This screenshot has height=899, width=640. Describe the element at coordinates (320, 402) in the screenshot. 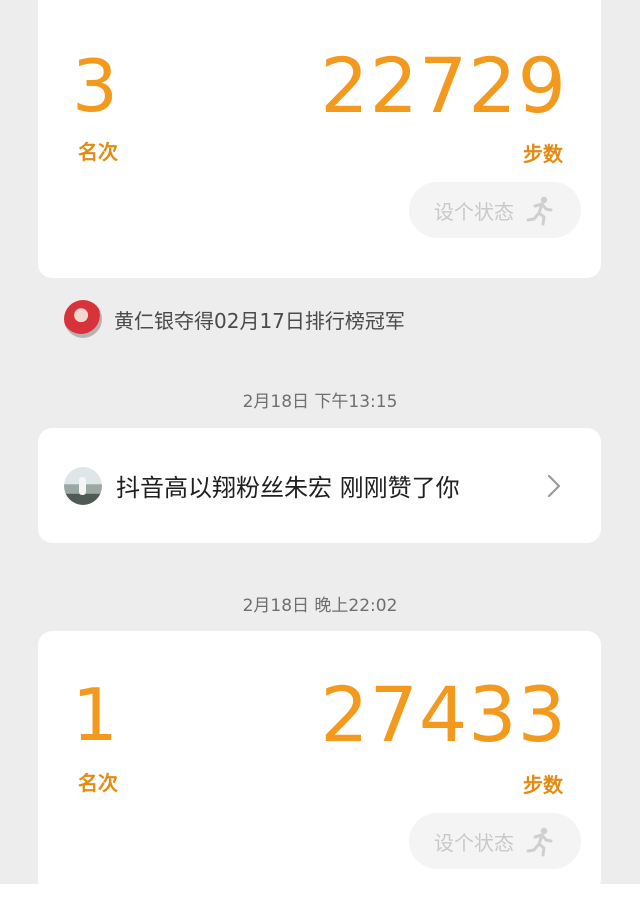

I see `timestamp: 2月18日 下午13:15` at that location.